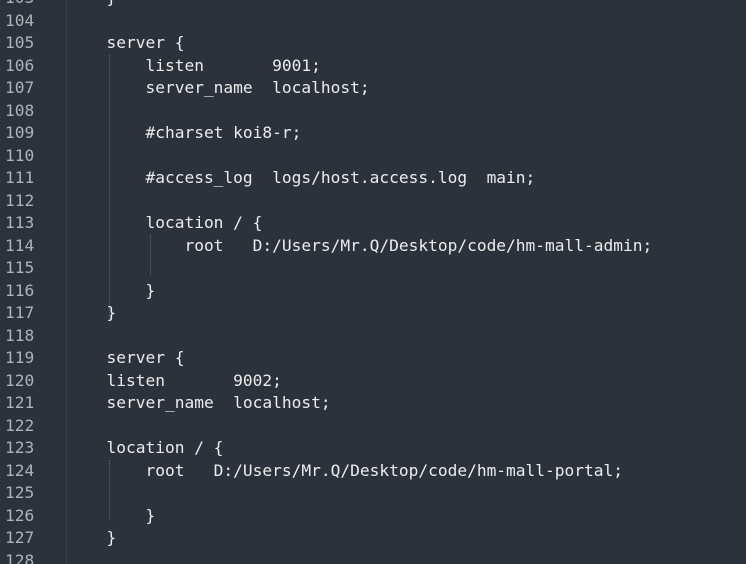  Describe the element at coordinates (20, 537) in the screenshot. I see `line-number: 127` at that location.